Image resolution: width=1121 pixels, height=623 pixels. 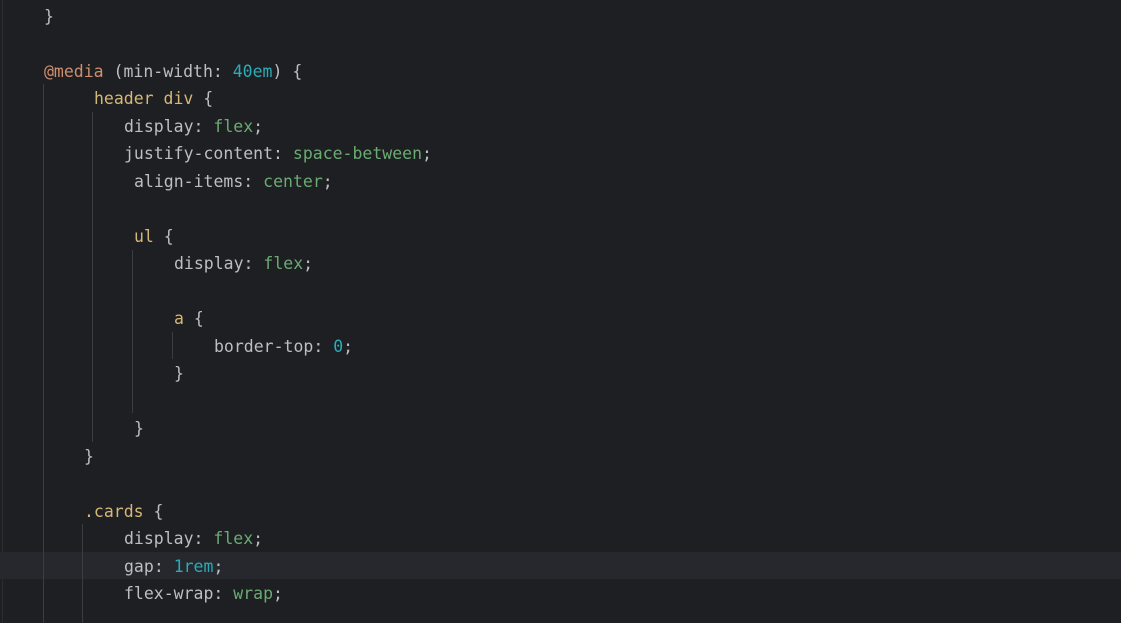 What do you see at coordinates (357, 153) in the screenshot?
I see `code-token-val: space-between` at bounding box center [357, 153].